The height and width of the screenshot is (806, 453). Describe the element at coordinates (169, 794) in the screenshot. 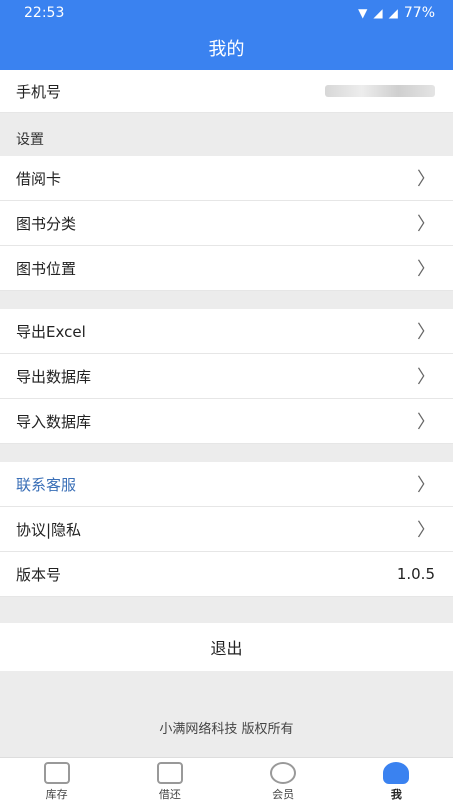

I see `tab-label: 借还` at that location.